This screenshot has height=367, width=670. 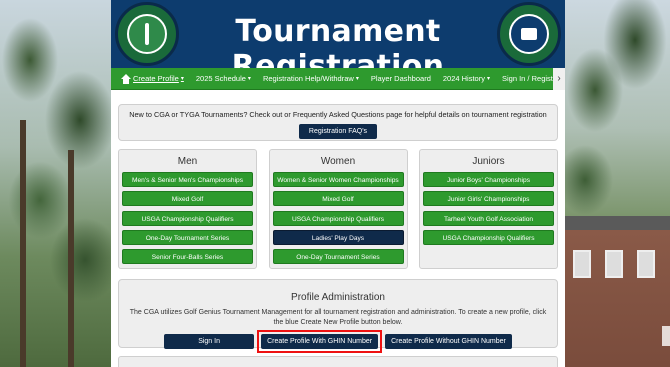 I want to click on women-usga-qualifiers-button: USGA Championship Qualifiers, so click(x=338, y=218).